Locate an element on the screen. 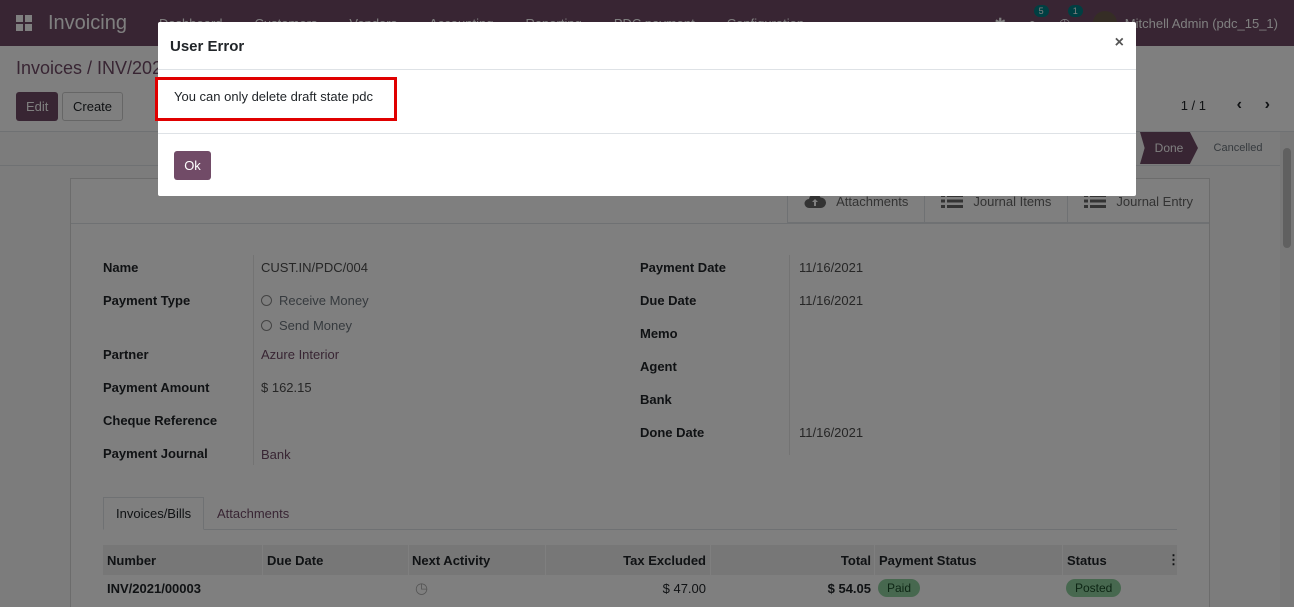 The image size is (1294, 607). dialog-title: User Error is located at coordinates (207, 46).